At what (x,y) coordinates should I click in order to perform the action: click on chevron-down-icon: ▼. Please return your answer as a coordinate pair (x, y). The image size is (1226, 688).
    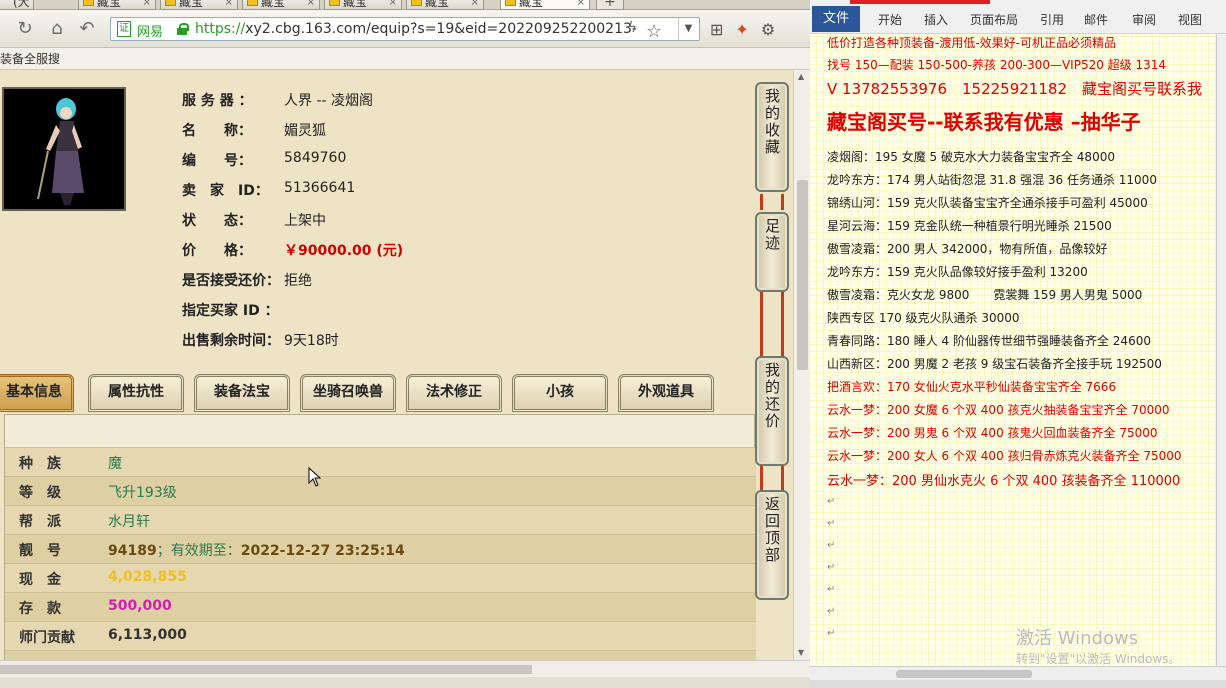
    Looking at the image, I should click on (688, 29).